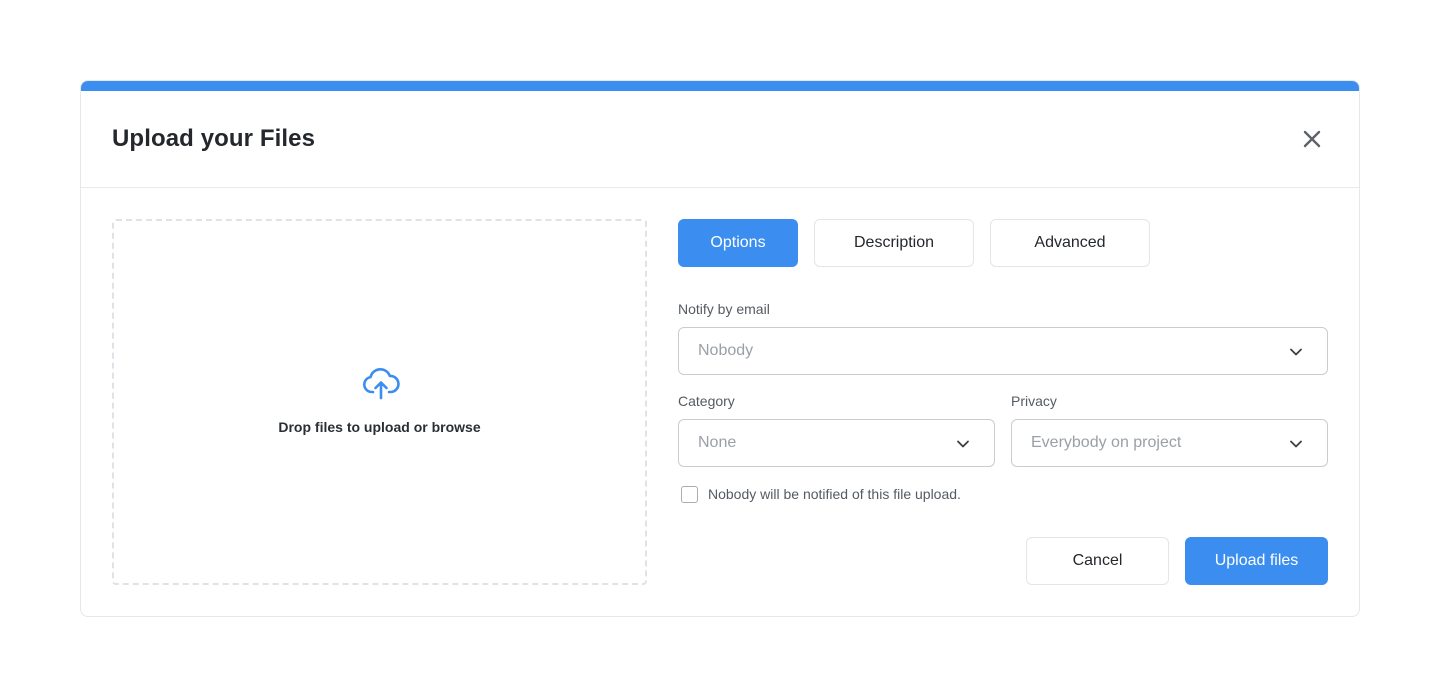  I want to click on tab-description: Description, so click(894, 243).